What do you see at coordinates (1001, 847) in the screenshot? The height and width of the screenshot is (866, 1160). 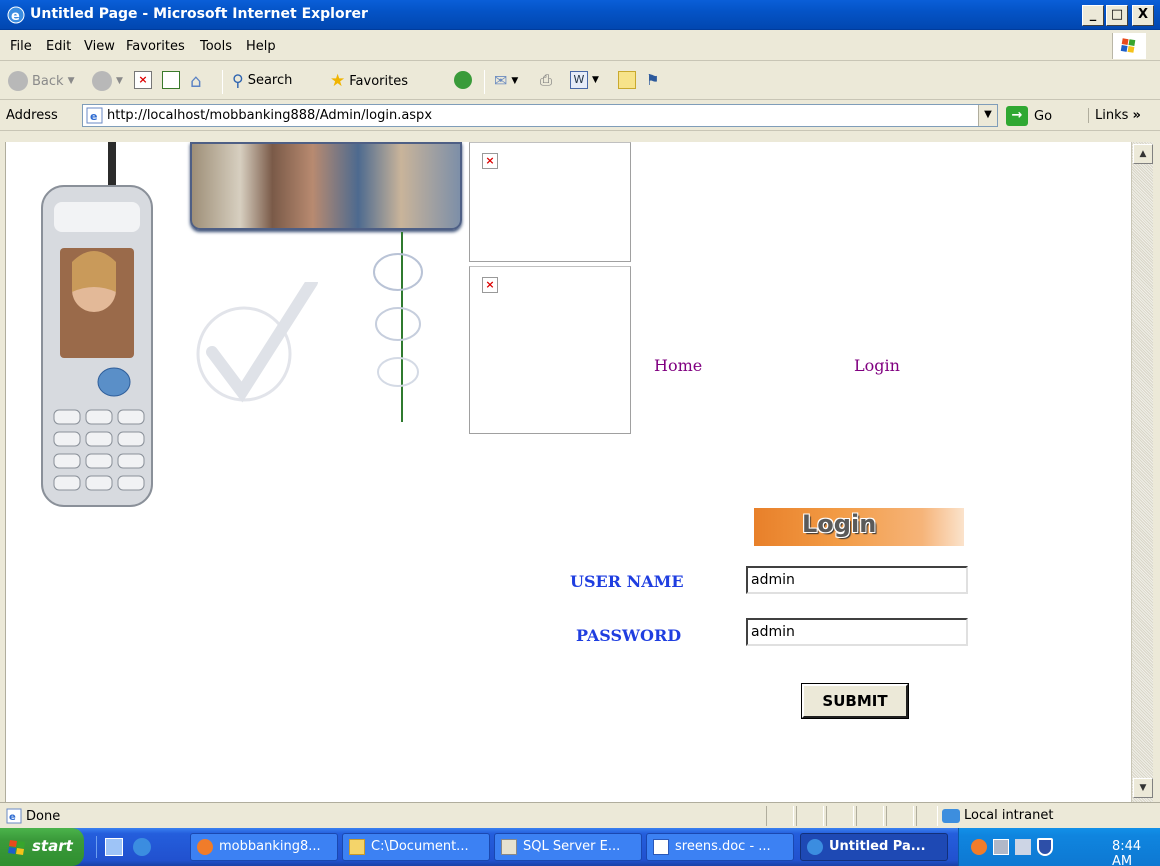 I see `network-icon` at bounding box center [1001, 847].